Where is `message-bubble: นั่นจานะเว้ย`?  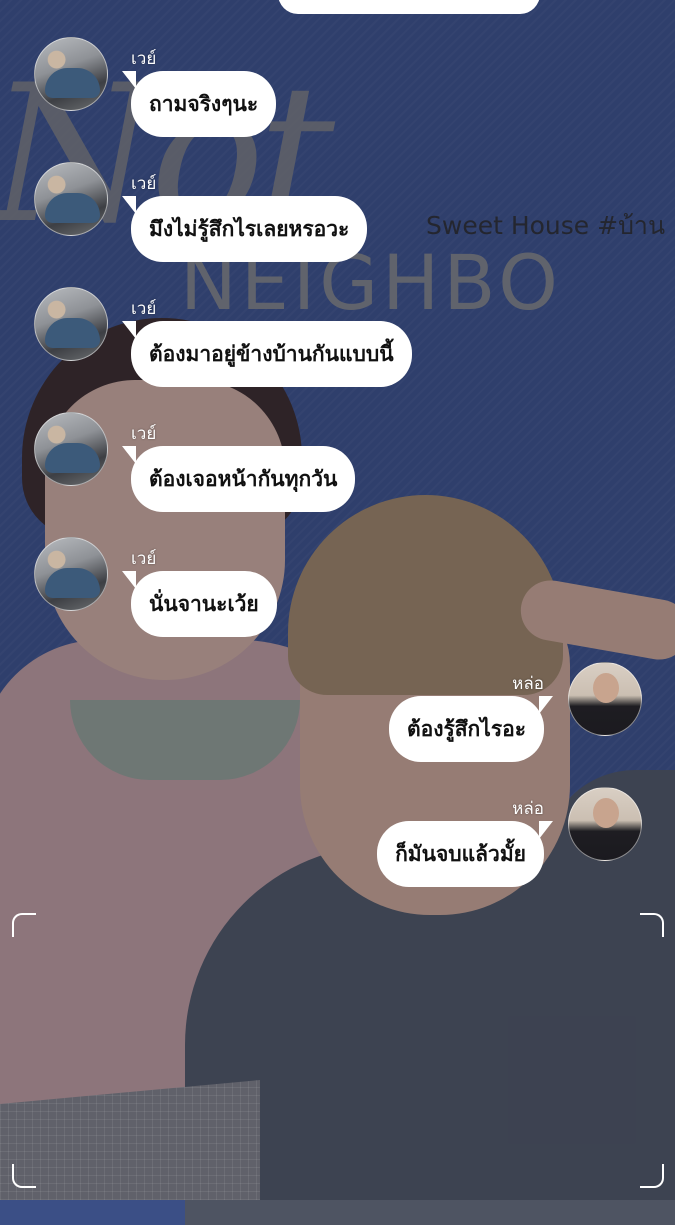 message-bubble: นั่นจานะเว้ย is located at coordinates (199, 604).